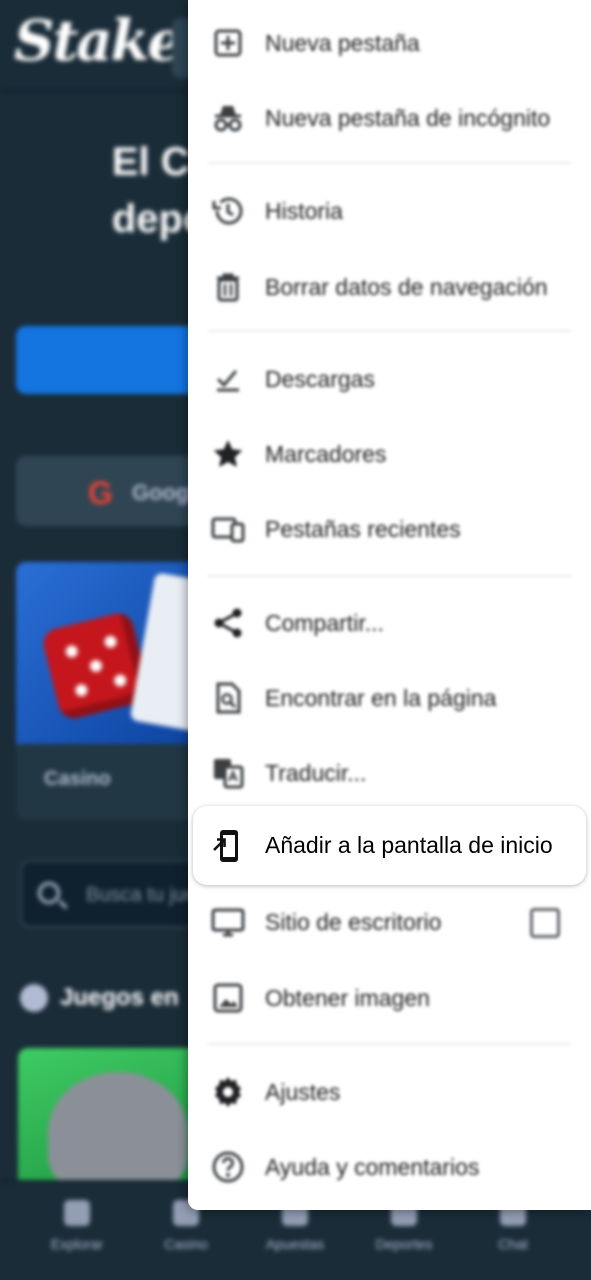  What do you see at coordinates (228, 287) in the screenshot?
I see `trash-icon` at bounding box center [228, 287].